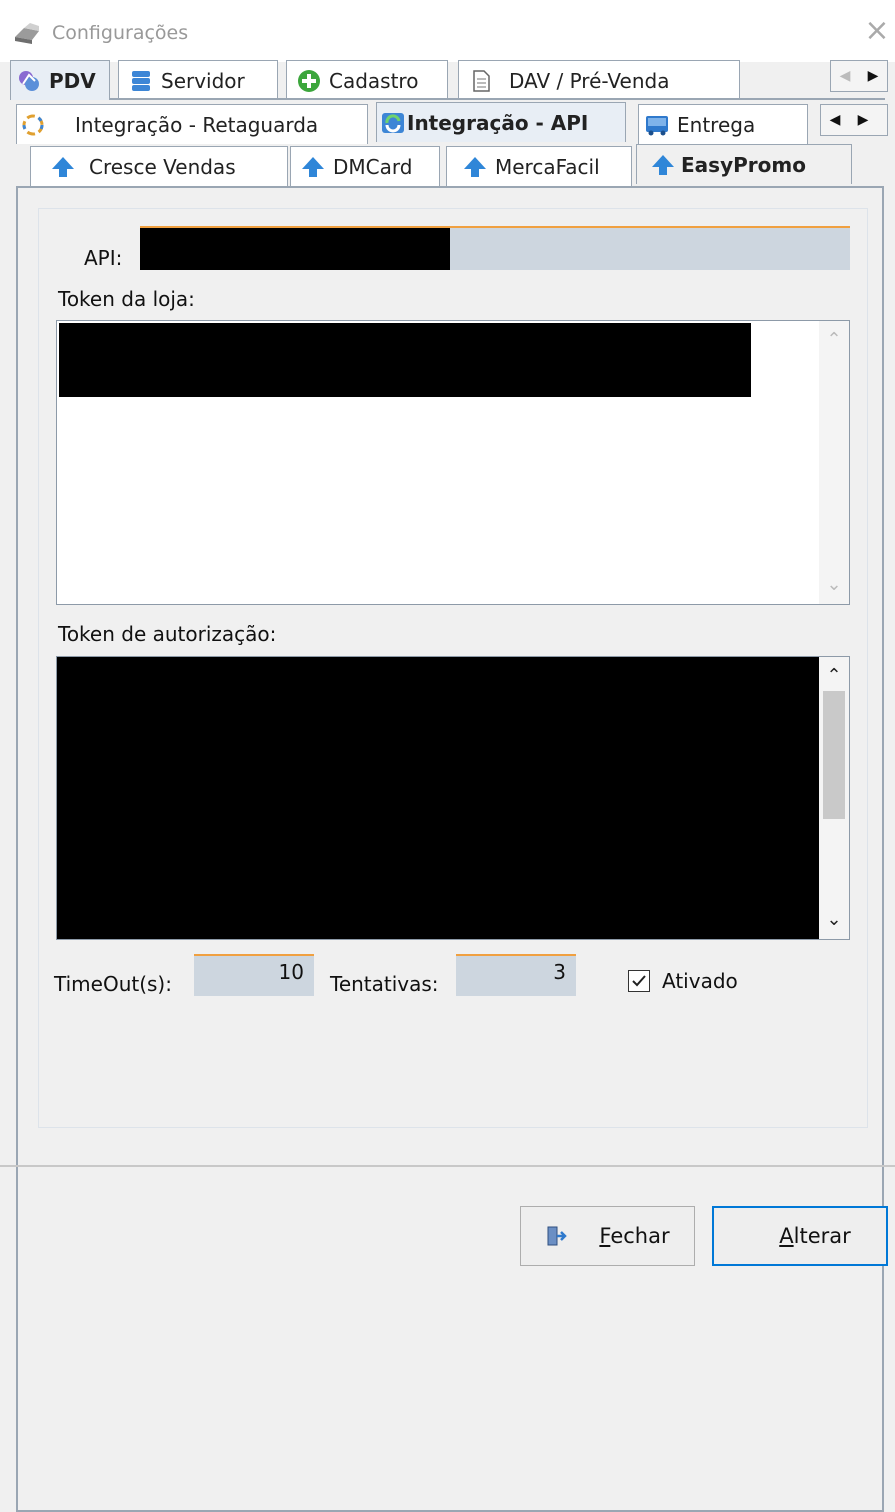 The height and width of the screenshot is (1512, 895). Describe the element at coordinates (498, 122) in the screenshot. I see `tab-label: Integração - API` at that location.